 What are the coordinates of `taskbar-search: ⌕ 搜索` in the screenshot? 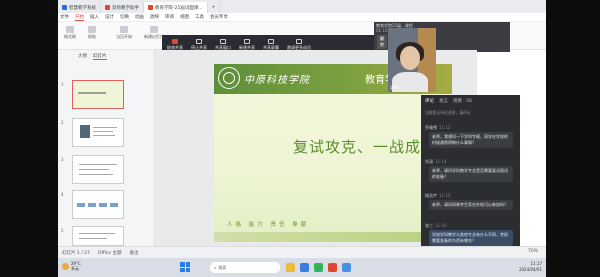 It's located at (245, 267).